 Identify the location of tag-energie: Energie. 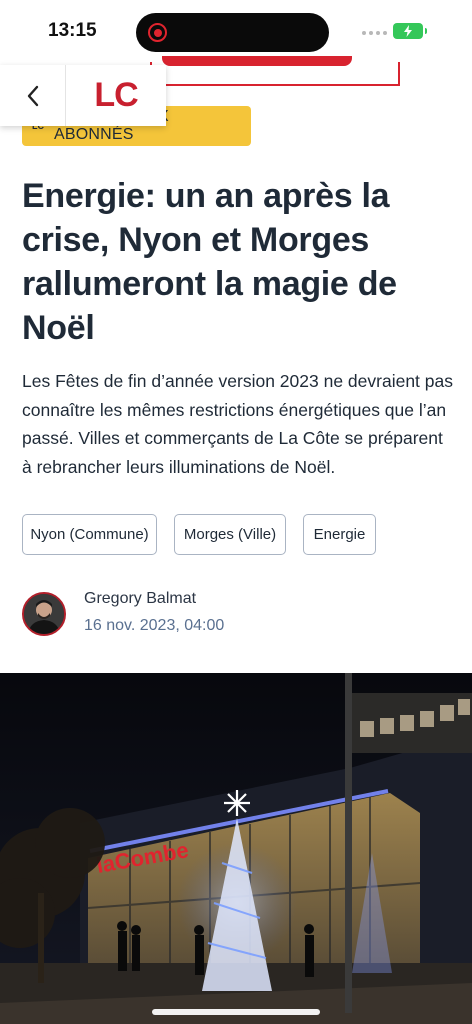
(339, 534).